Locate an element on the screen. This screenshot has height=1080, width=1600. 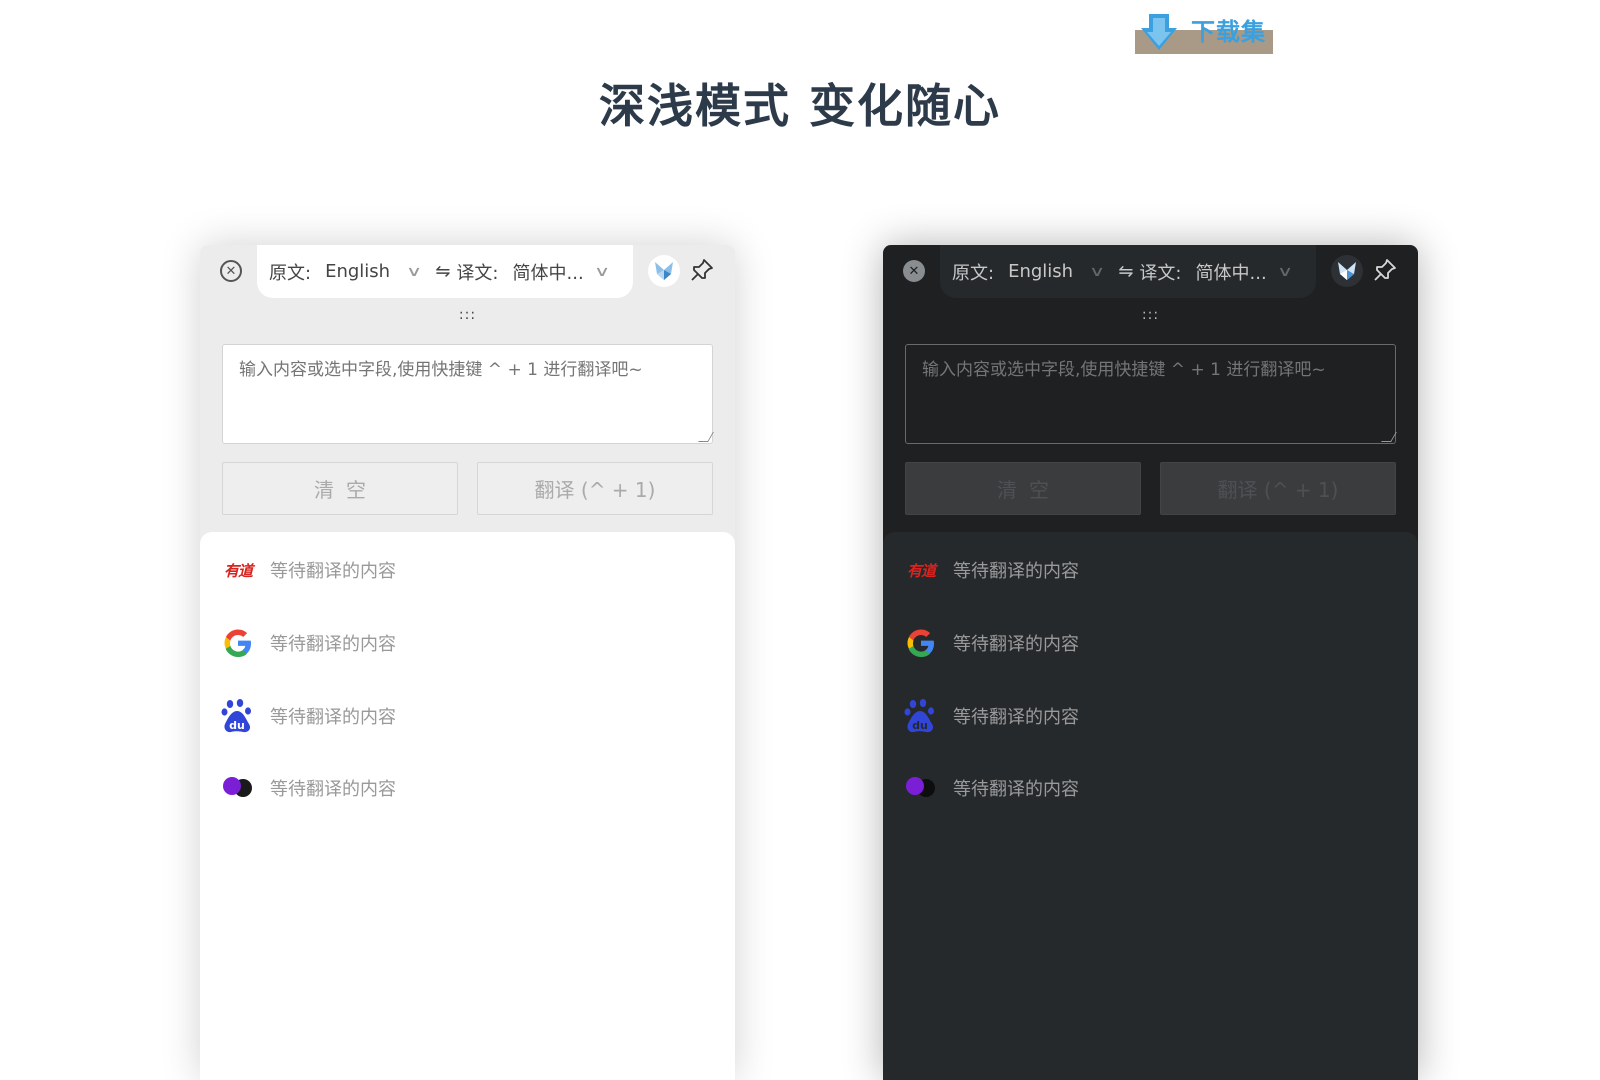
download-arrow-icon is located at coordinates (1159, 32).